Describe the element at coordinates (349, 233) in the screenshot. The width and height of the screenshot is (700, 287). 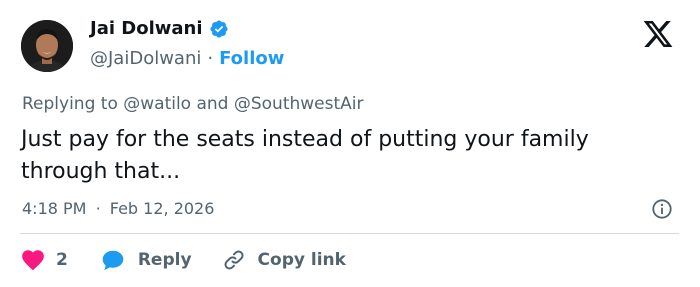
I see `divider` at that location.